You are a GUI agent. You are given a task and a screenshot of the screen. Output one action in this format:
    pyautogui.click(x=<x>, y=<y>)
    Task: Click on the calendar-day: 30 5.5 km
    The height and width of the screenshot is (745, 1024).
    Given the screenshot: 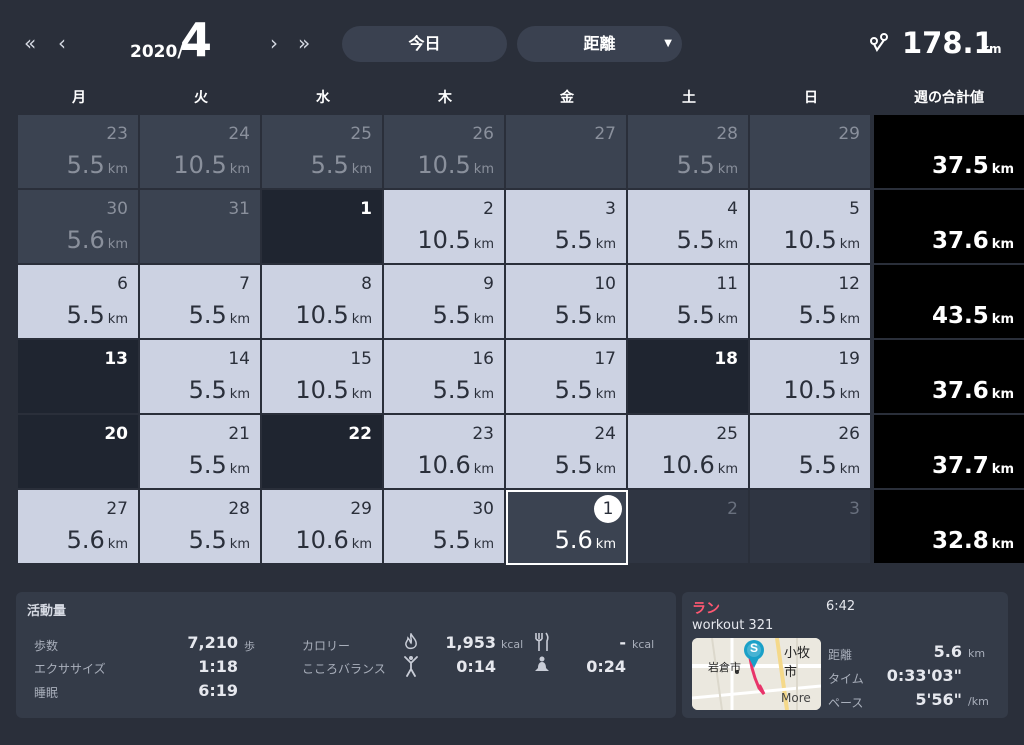 What is the action you would take?
    pyautogui.click(x=445, y=527)
    